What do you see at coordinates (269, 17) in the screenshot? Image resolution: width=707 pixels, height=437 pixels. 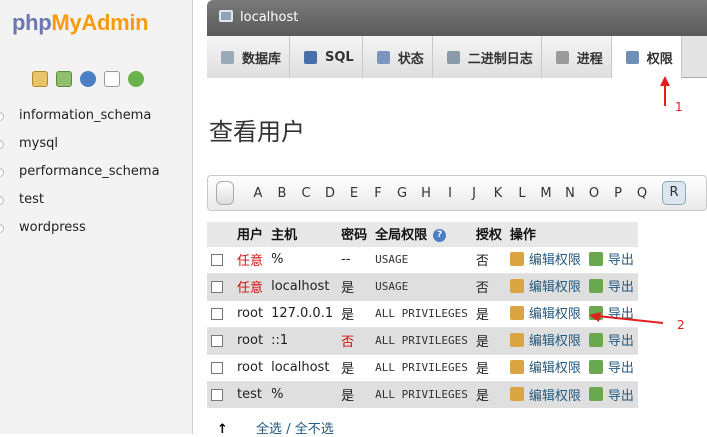 I see `server-name: localhost` at bounding box center [269, 17].